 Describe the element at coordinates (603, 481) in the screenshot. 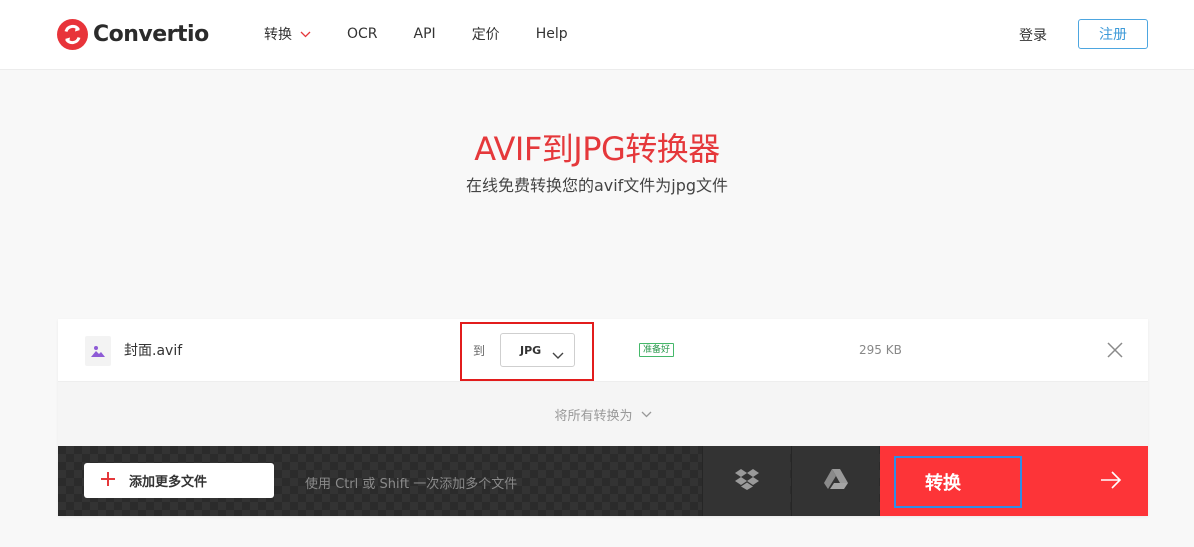

I see `action-bar: 添加更多文件 使用 Ctrl 或 Shift 一次添加多个文件 转换` at that location.